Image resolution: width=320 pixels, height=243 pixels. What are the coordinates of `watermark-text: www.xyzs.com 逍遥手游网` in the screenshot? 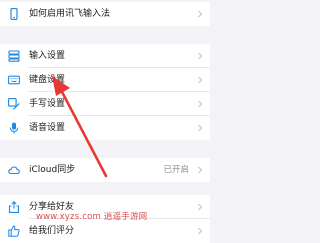 It's located at (92, 217).